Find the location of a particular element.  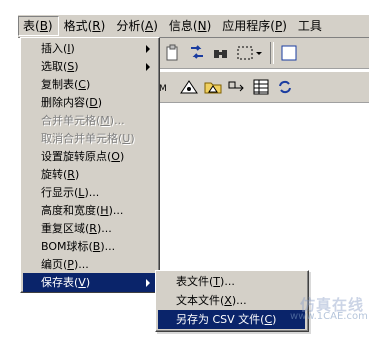

svg-text: M is located at coordinates (163, 89).